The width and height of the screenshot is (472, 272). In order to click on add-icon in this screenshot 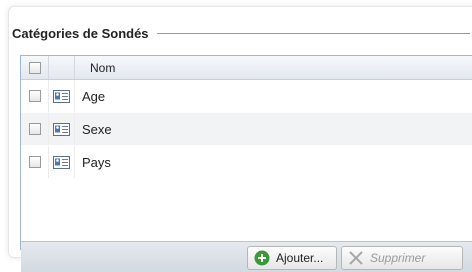, I will do `click(262, 258)`.